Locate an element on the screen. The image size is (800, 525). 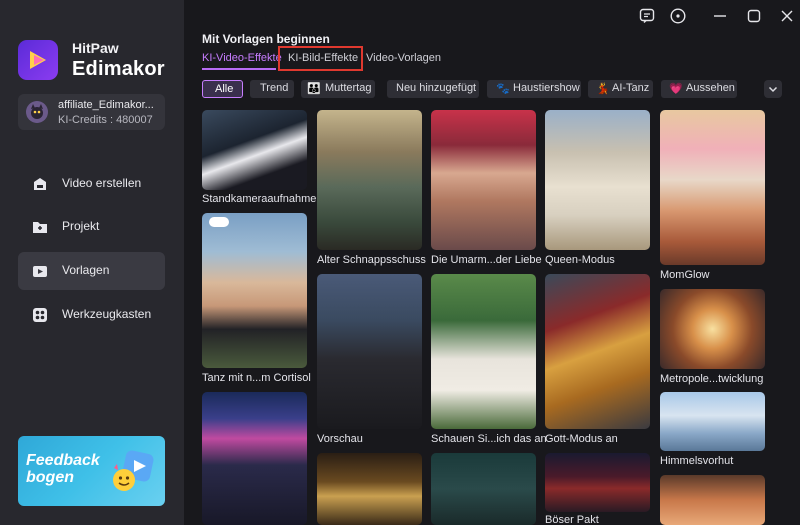
card-label: Queen-Modus is located at coordinates (580, 260).